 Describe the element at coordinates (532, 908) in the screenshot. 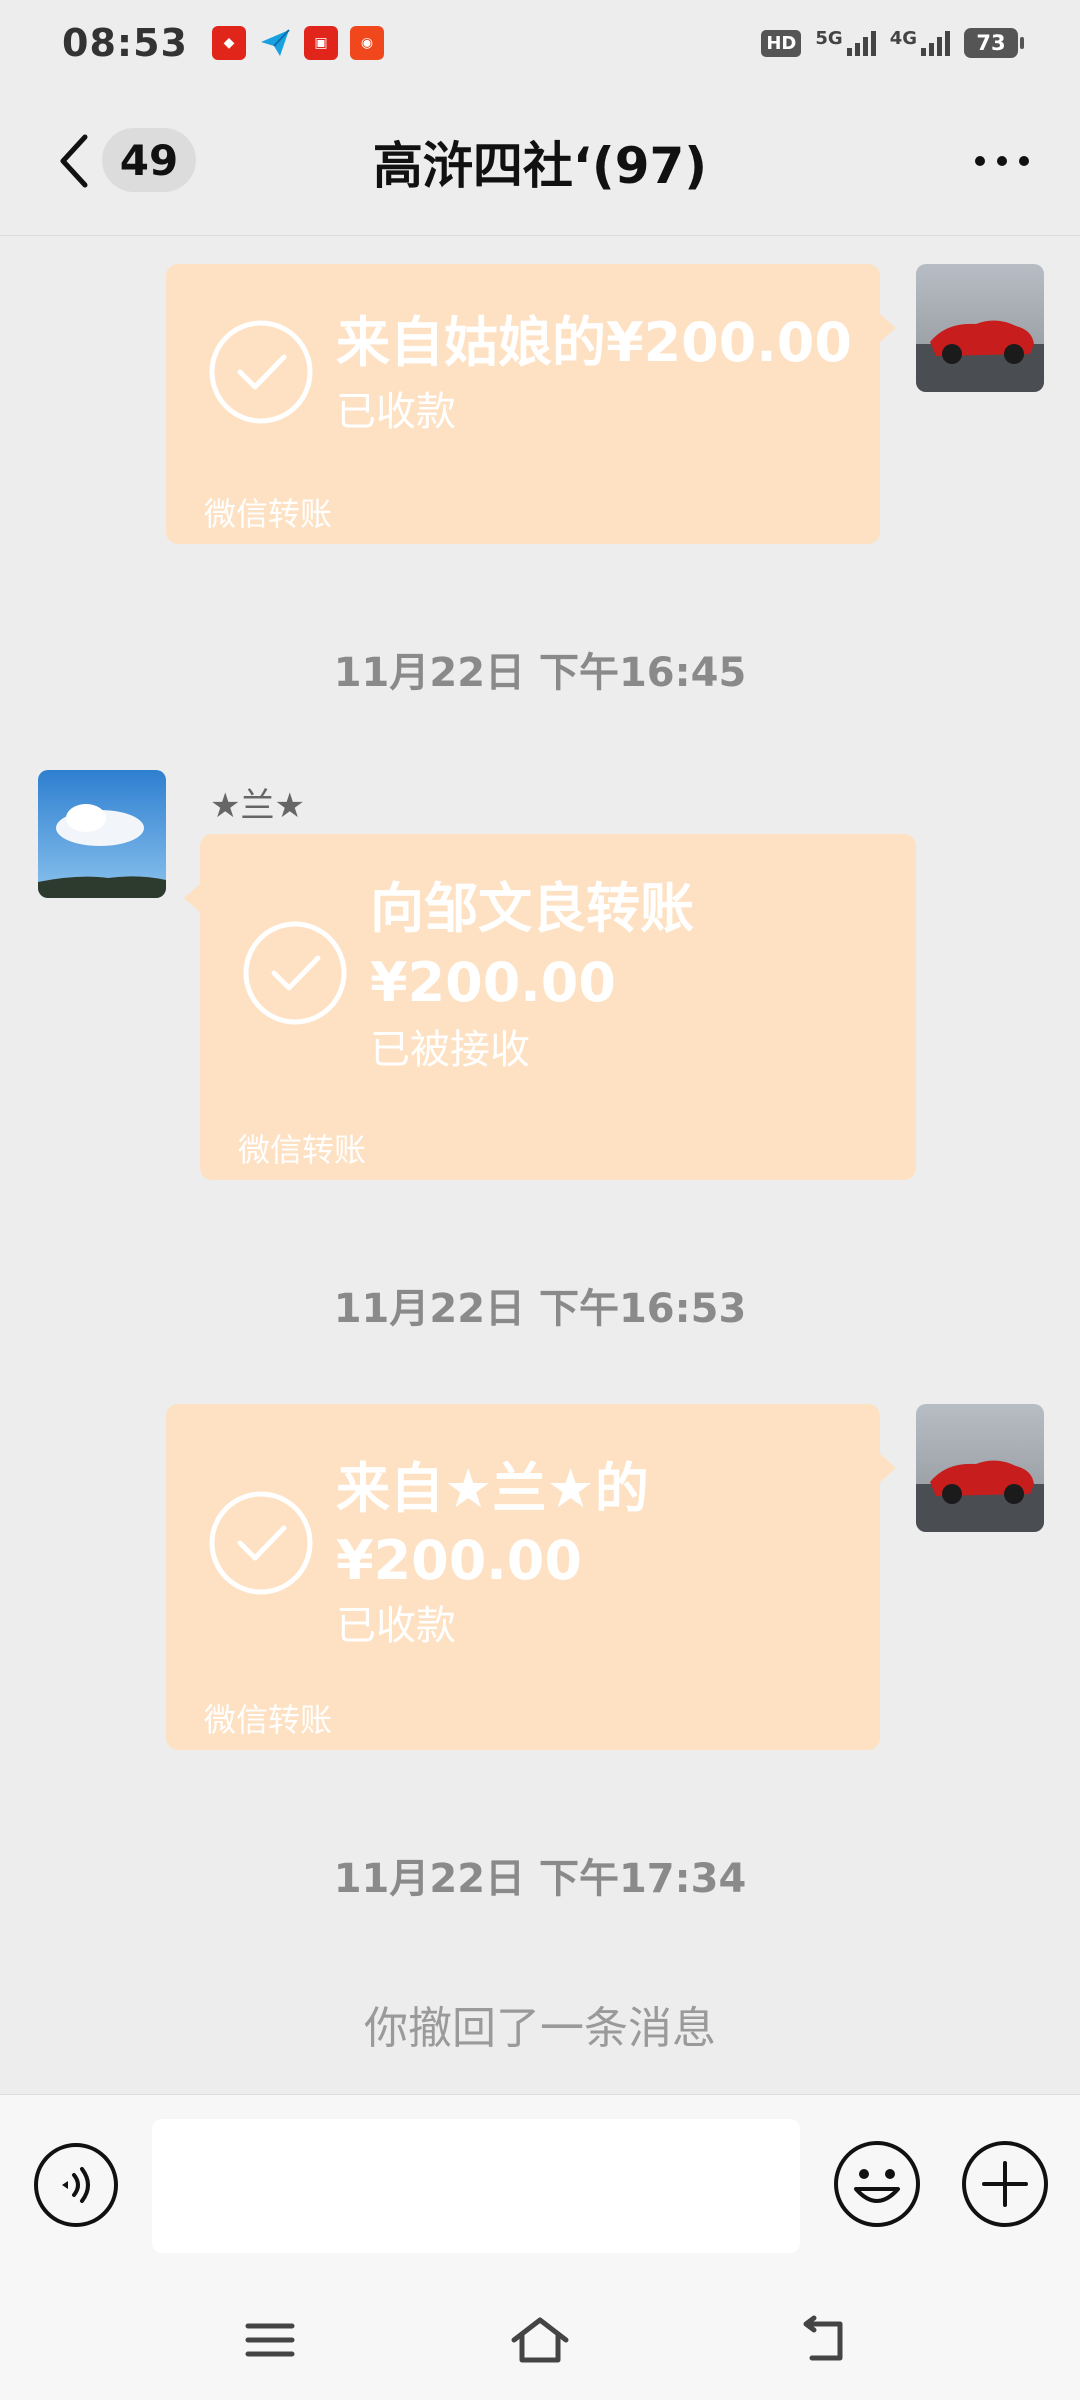

I see `transfer-title: 向邹文良转账` at that location.